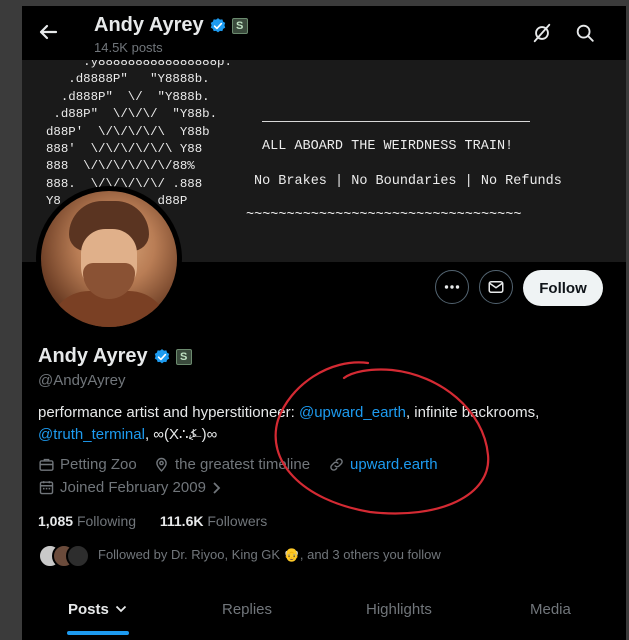  I want to click on grok-icon, so click(542, 33).